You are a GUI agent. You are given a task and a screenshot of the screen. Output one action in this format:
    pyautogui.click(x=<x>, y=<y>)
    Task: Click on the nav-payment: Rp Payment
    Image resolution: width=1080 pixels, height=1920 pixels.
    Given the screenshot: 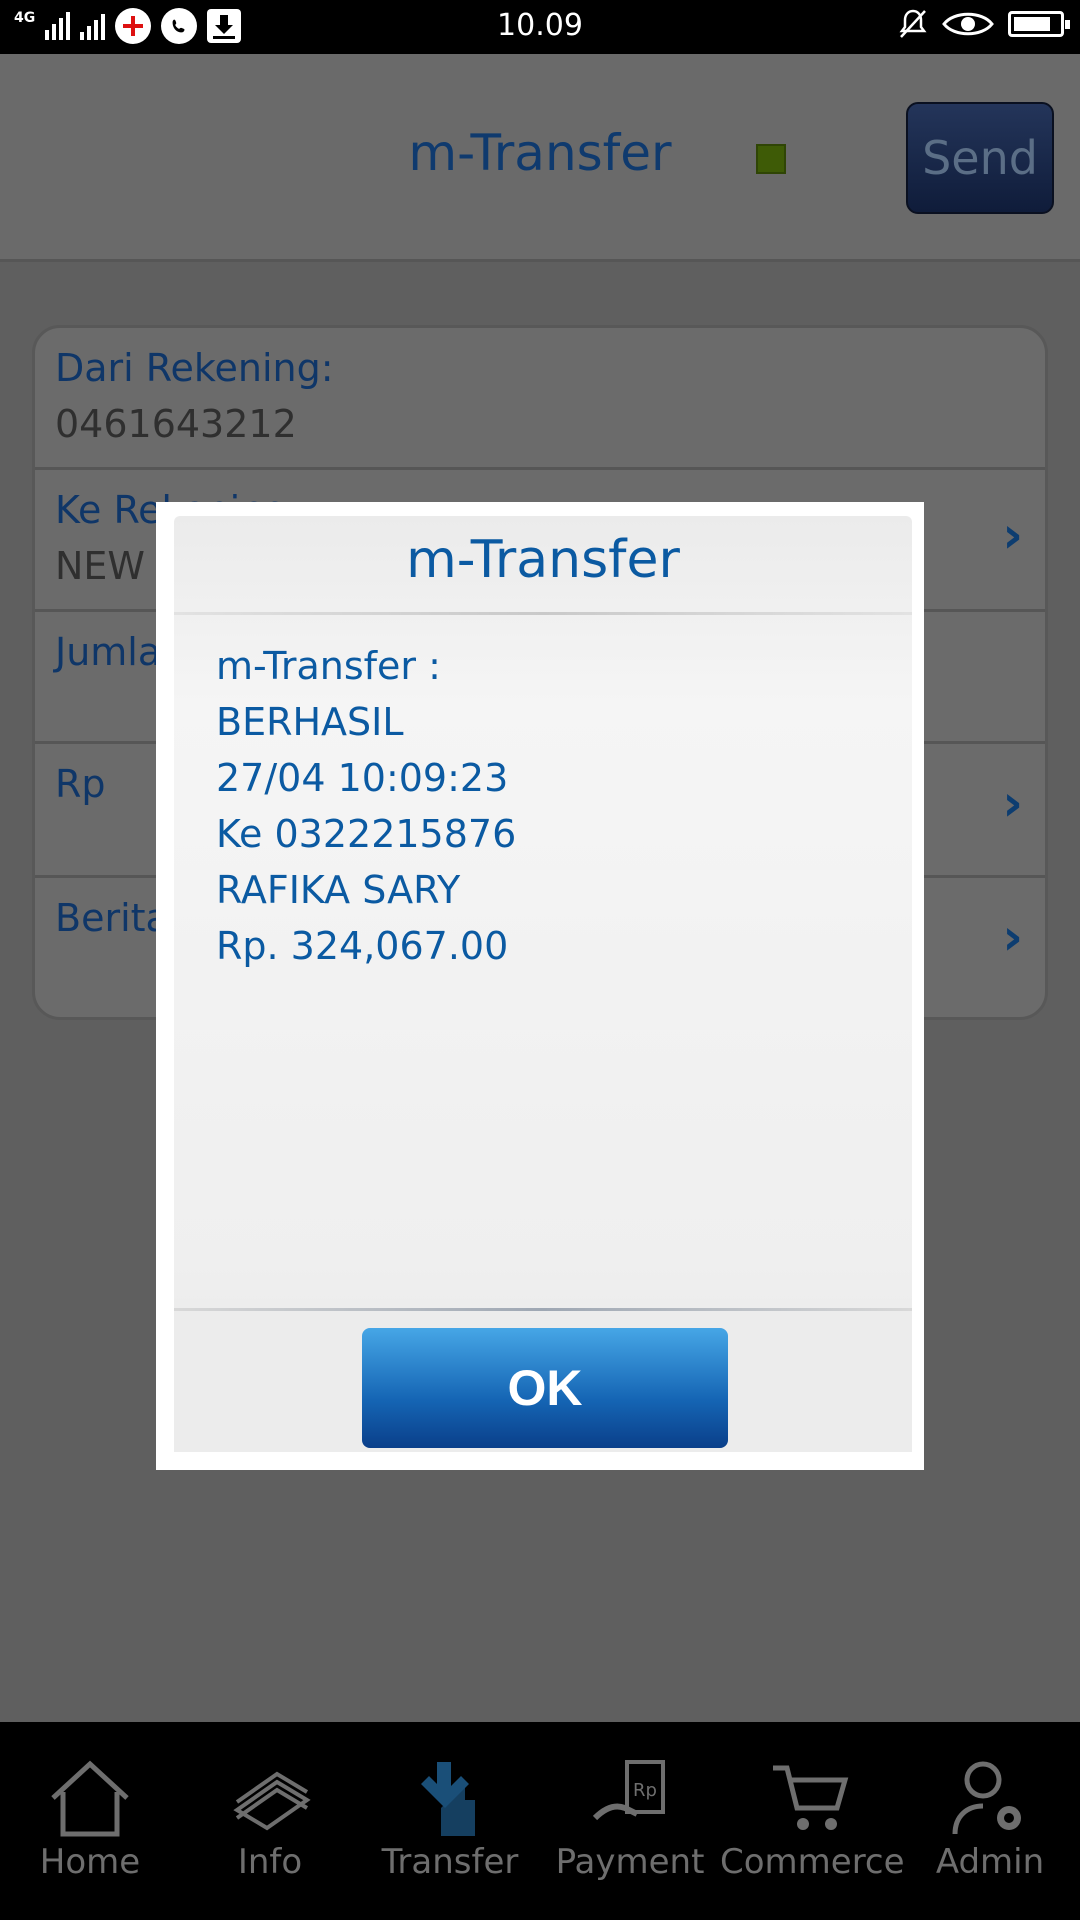 What is the action you would take?
    pyautogui.click(x=630, y=1821)
    